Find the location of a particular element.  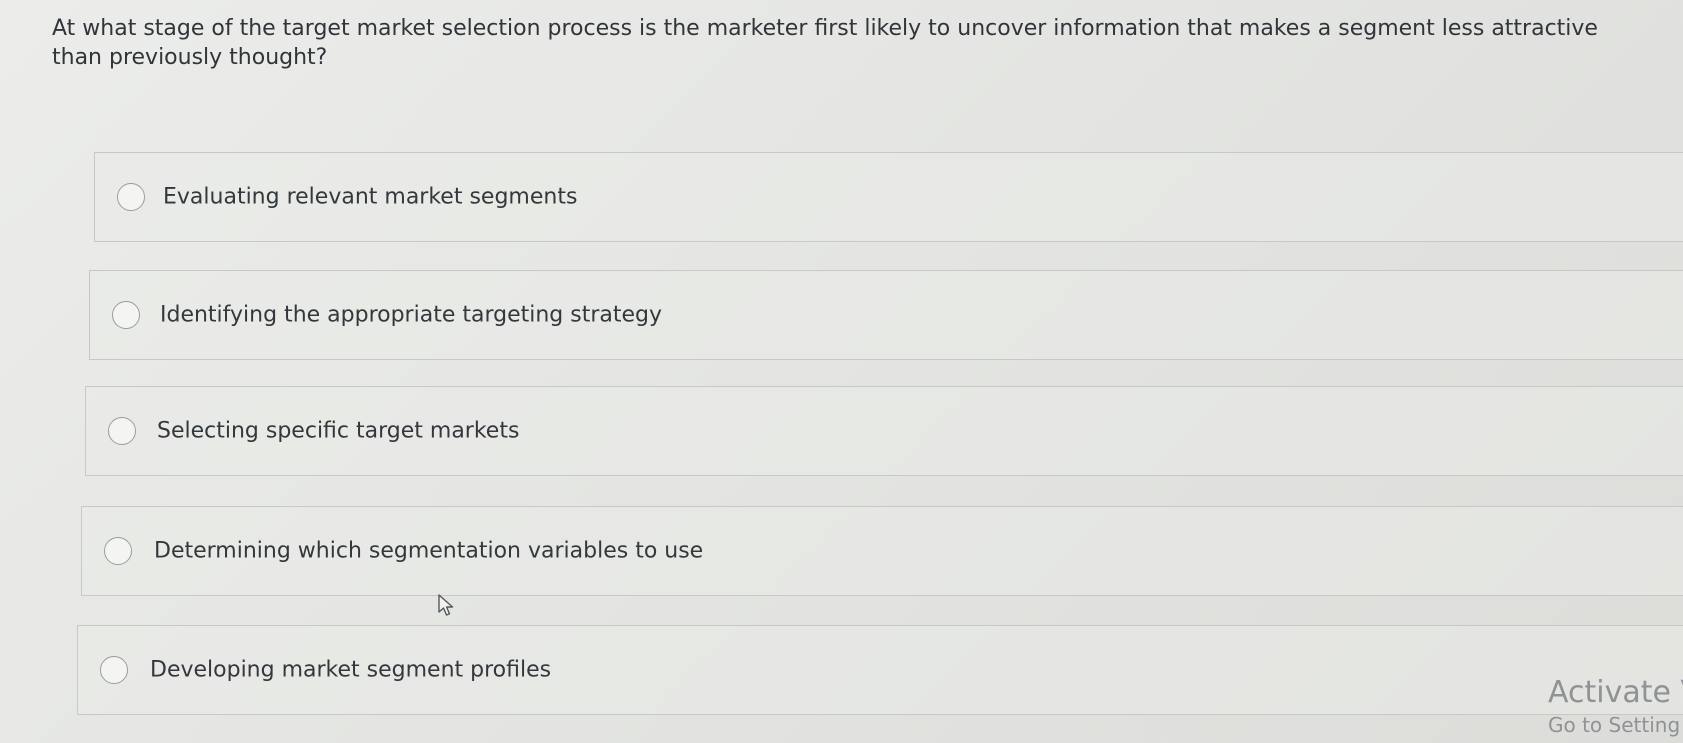

mouse-cursor-icon is located at coordinates (446, 605).